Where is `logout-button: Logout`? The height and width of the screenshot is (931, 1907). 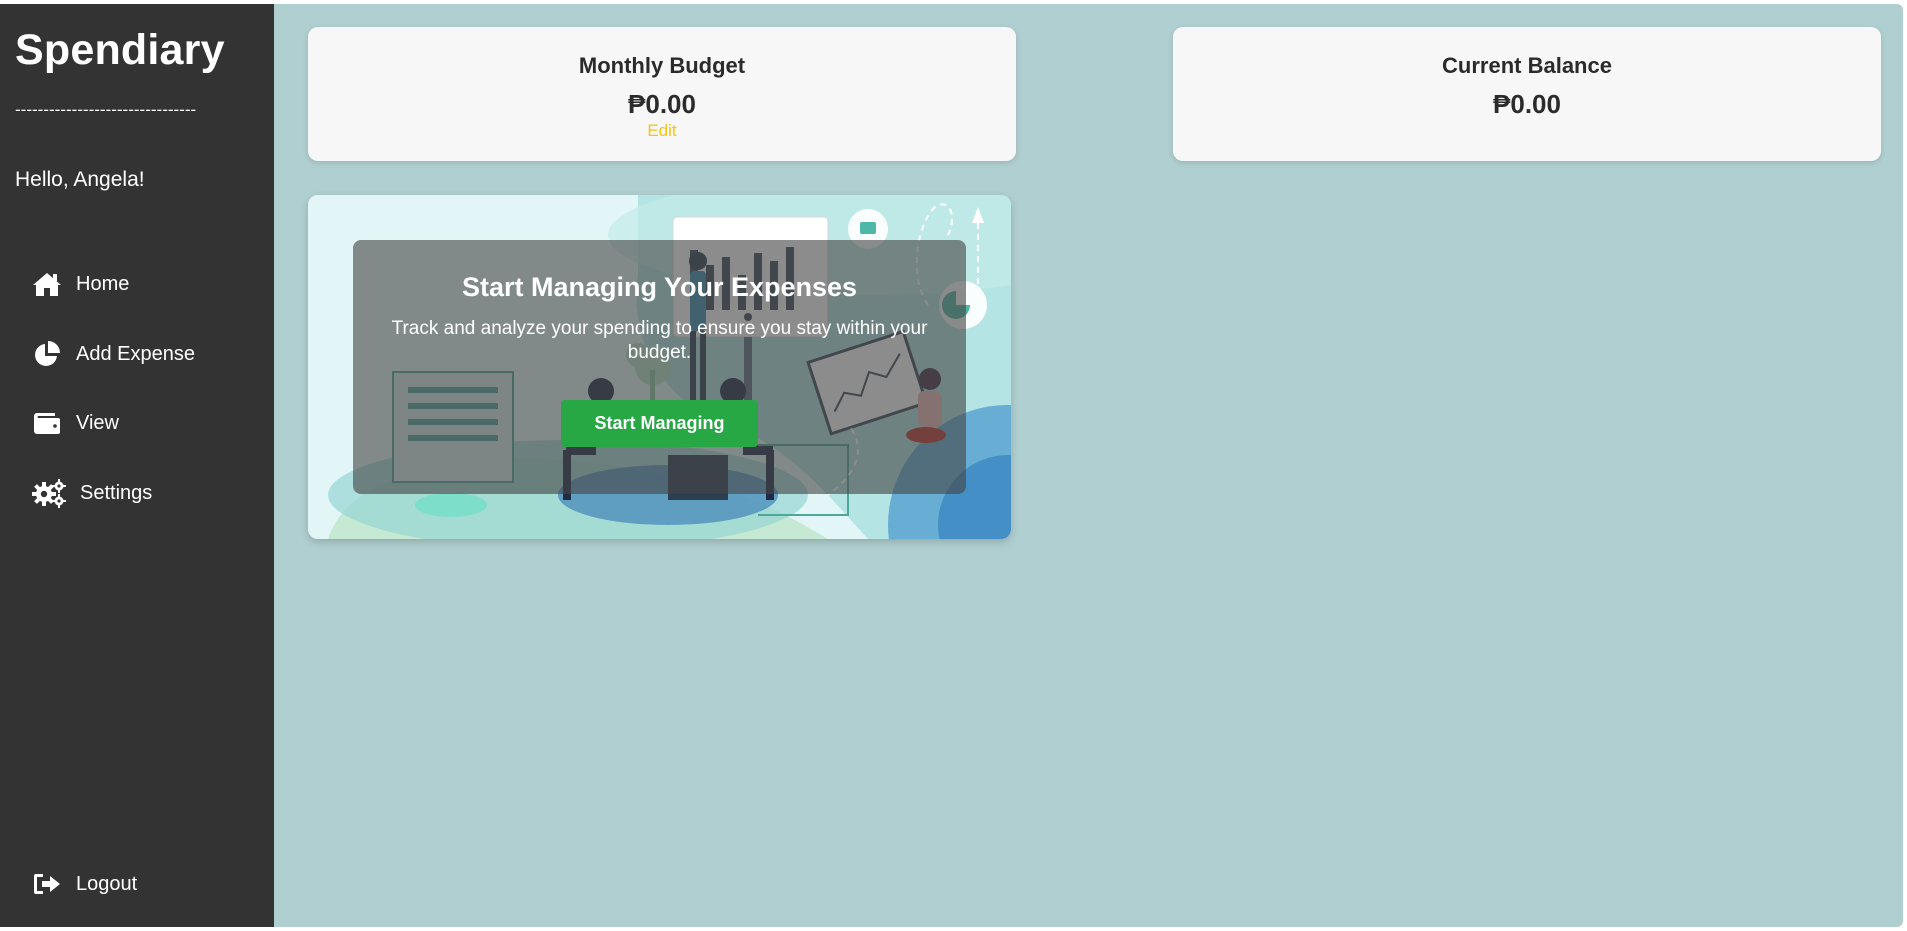
logout-button: Logout is located at coordinates (84, 884).